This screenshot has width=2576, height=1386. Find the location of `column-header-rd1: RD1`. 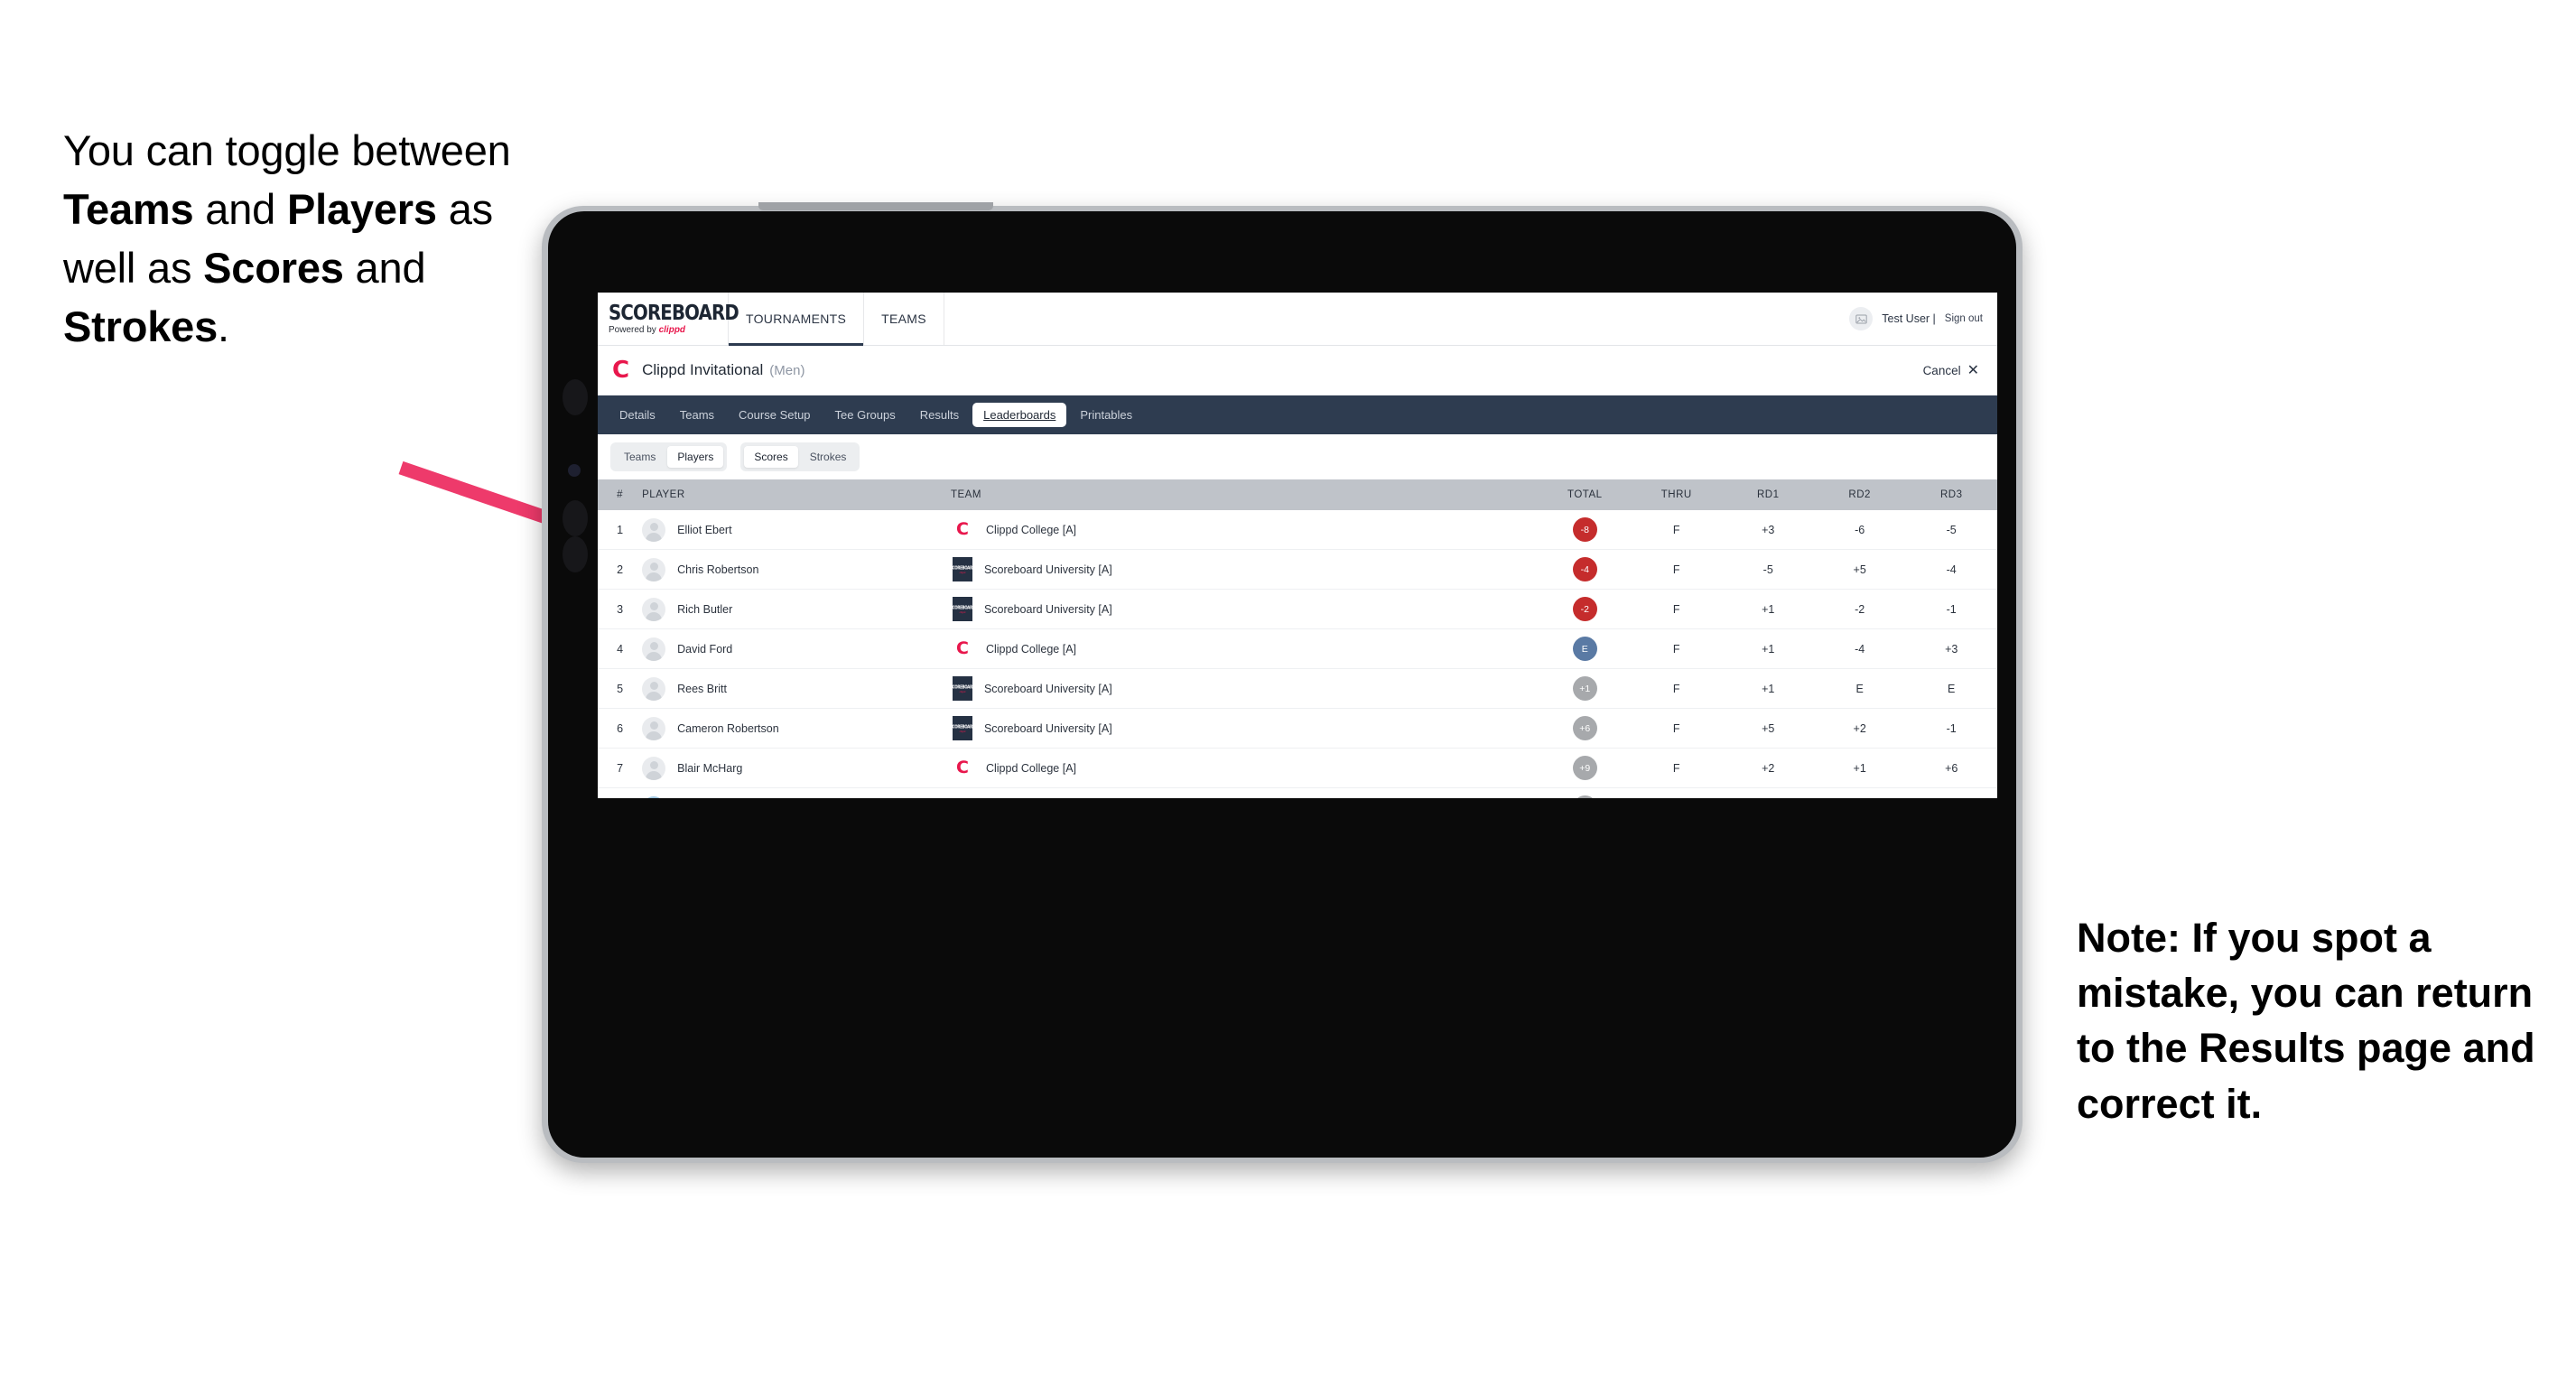

column-header-rd1: RD1 is located at coordinates (1768, 494).